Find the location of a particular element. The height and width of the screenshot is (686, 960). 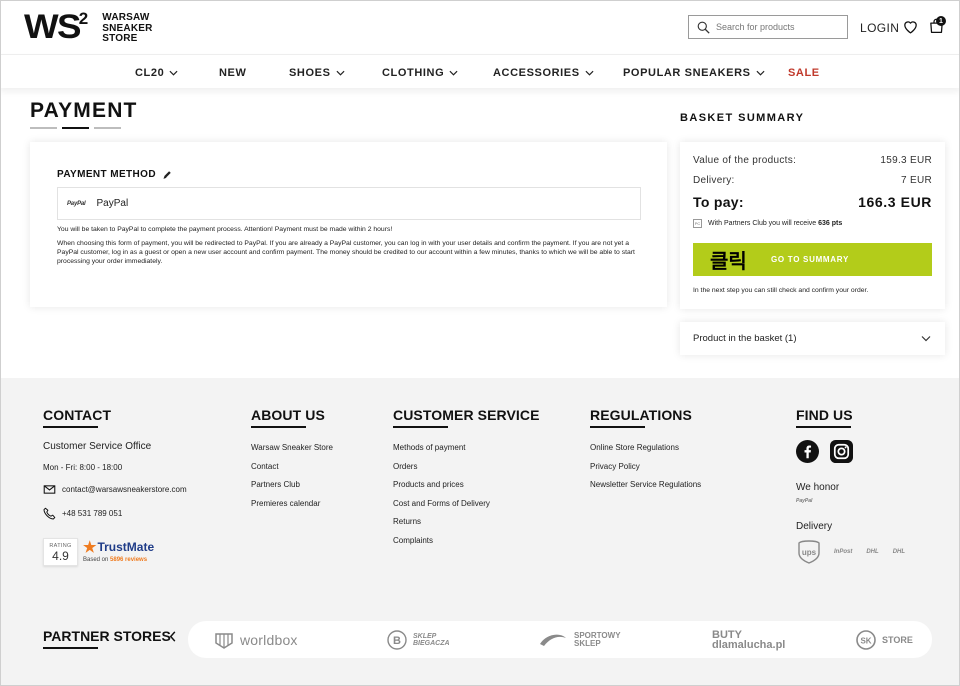

basket-products-label: Product in the basket (1) is located at coordinates (745, 338).